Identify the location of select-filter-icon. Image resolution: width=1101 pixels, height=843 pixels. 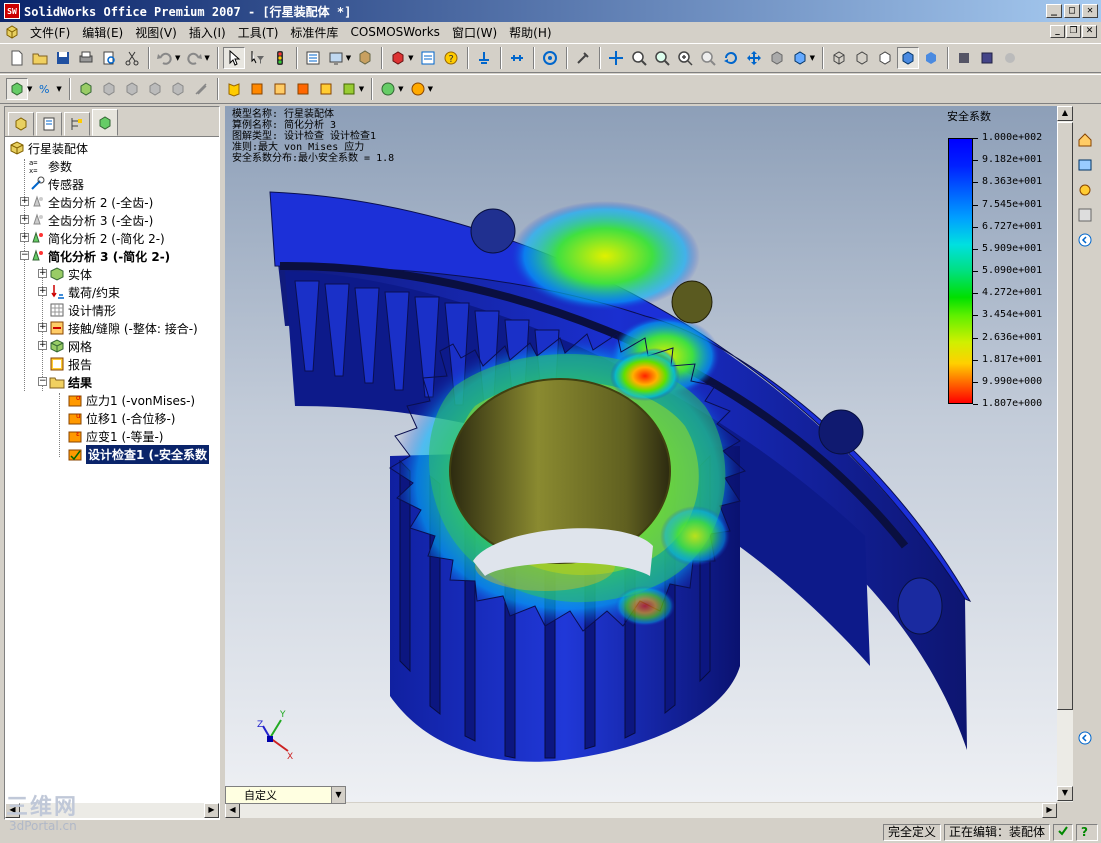
(257, 58).